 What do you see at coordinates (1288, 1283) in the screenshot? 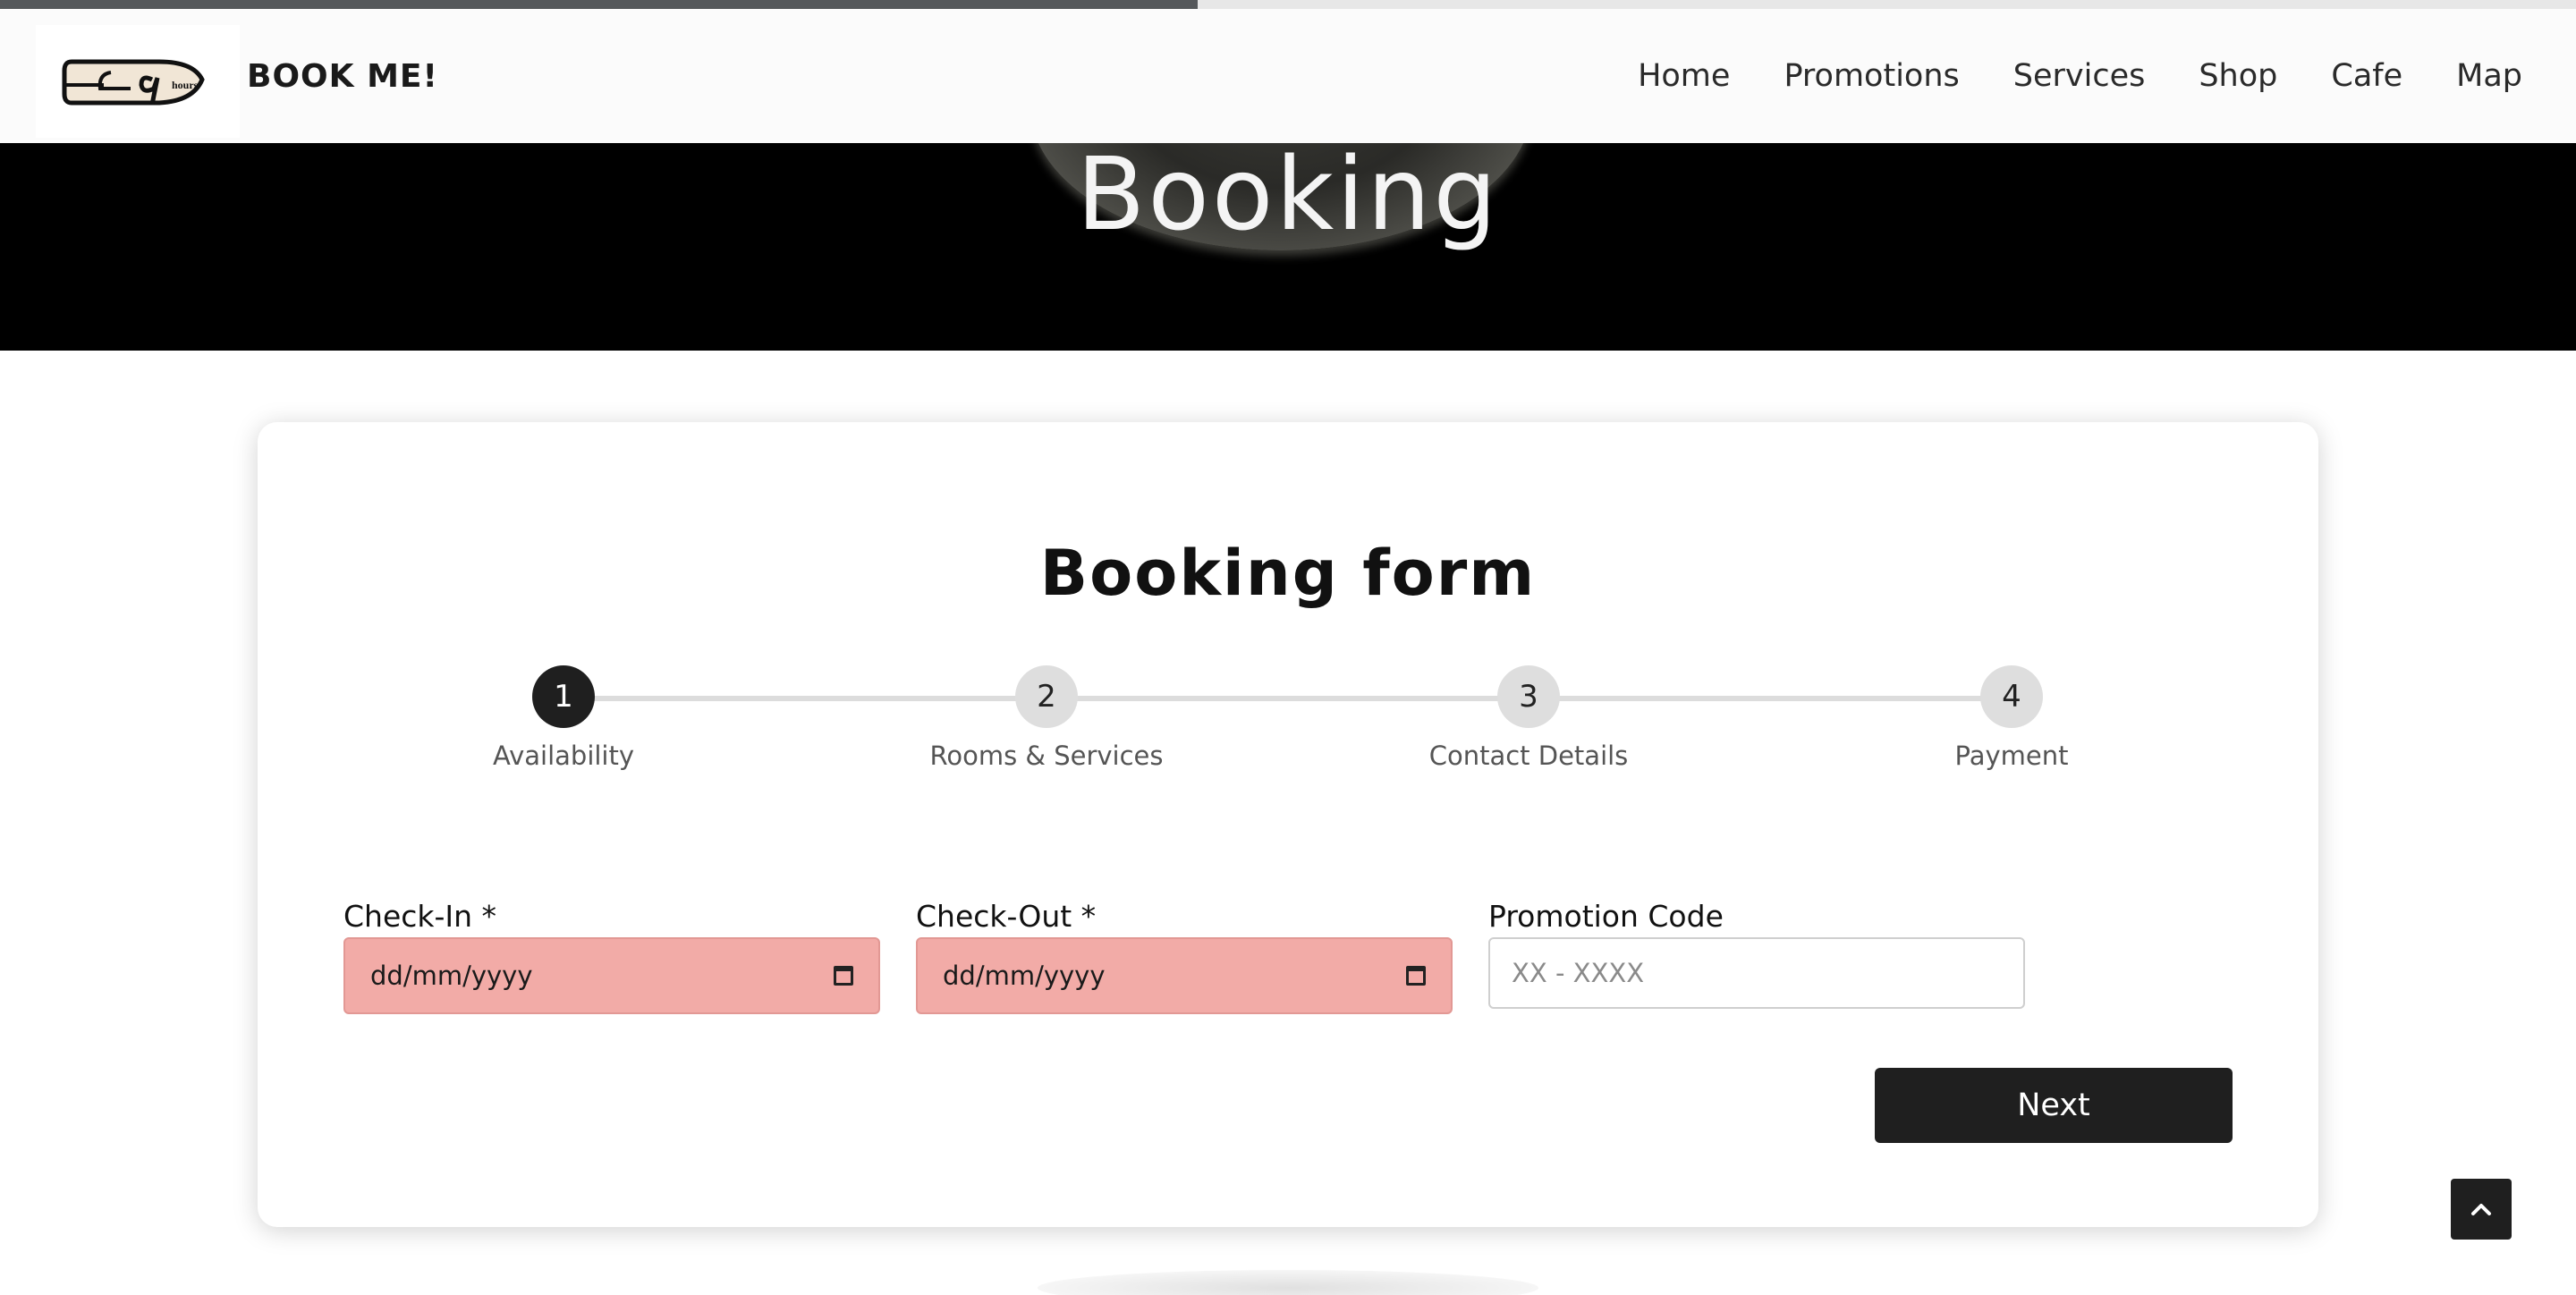
I see `decorative-shadow` at bounding box center [1288, 1283].